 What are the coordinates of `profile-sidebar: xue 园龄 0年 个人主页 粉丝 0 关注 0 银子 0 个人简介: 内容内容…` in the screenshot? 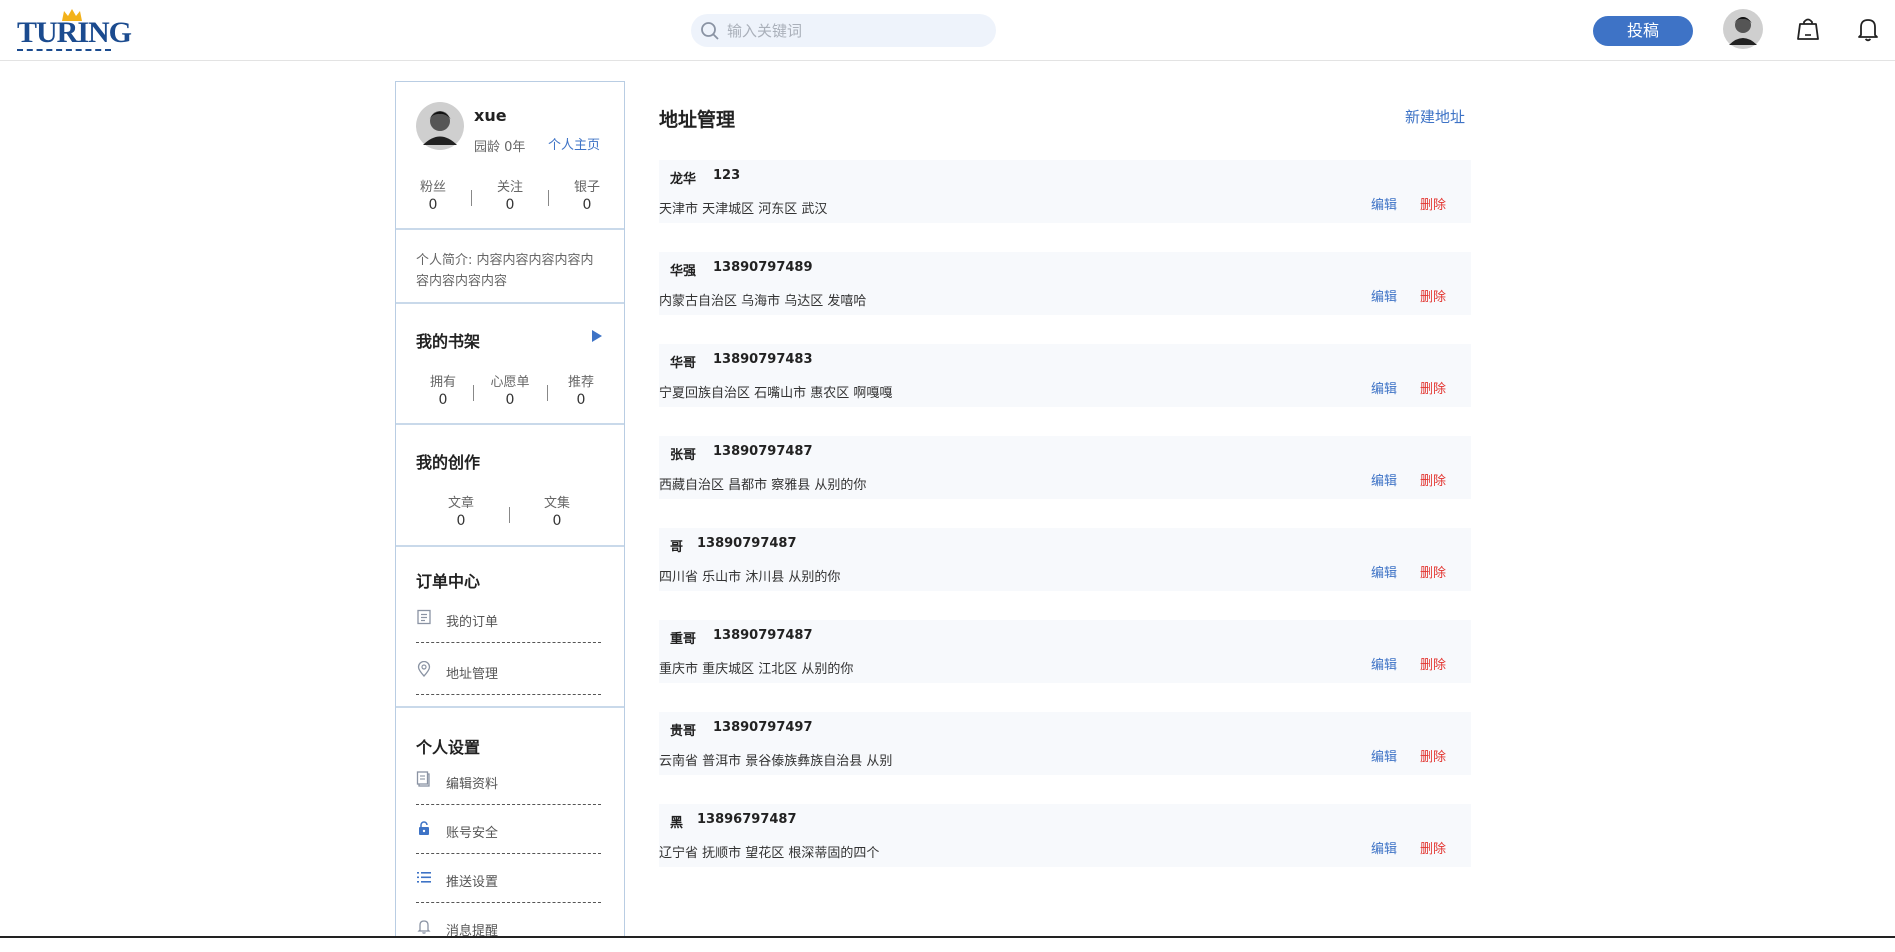 It's located at (510, 510).